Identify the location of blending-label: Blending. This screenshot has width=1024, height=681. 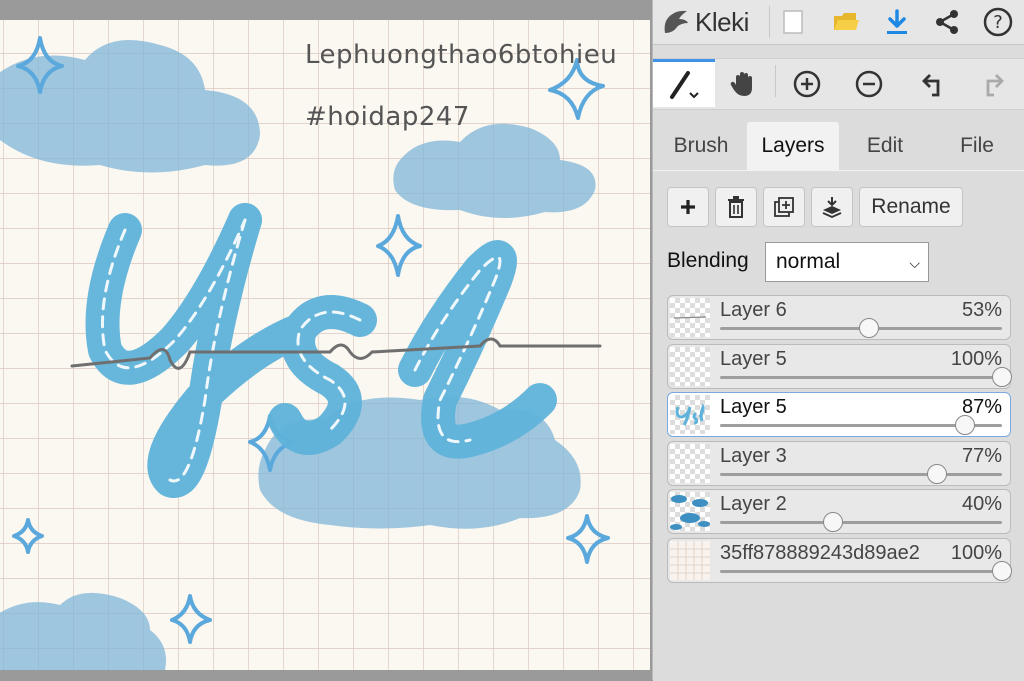
(708, 260).